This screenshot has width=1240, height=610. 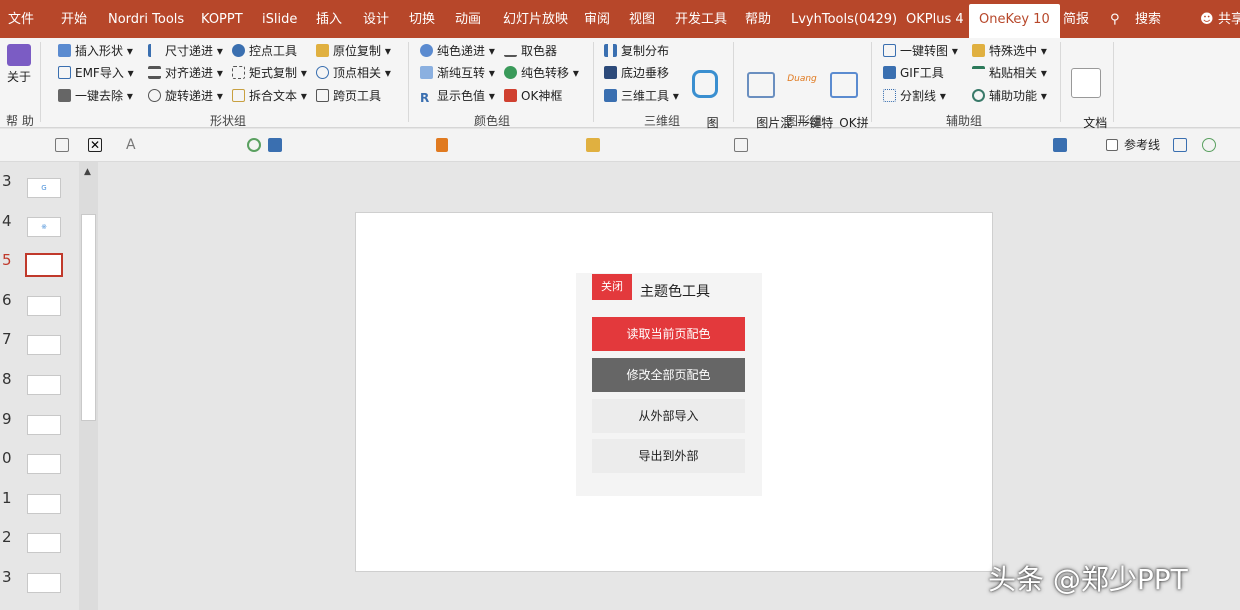 What do you see at coordinates (457, 73) in the screenshot?
I see `gradient-solid-convert-button: 渐纯互转 ▾` at bounding box center [457, 73].